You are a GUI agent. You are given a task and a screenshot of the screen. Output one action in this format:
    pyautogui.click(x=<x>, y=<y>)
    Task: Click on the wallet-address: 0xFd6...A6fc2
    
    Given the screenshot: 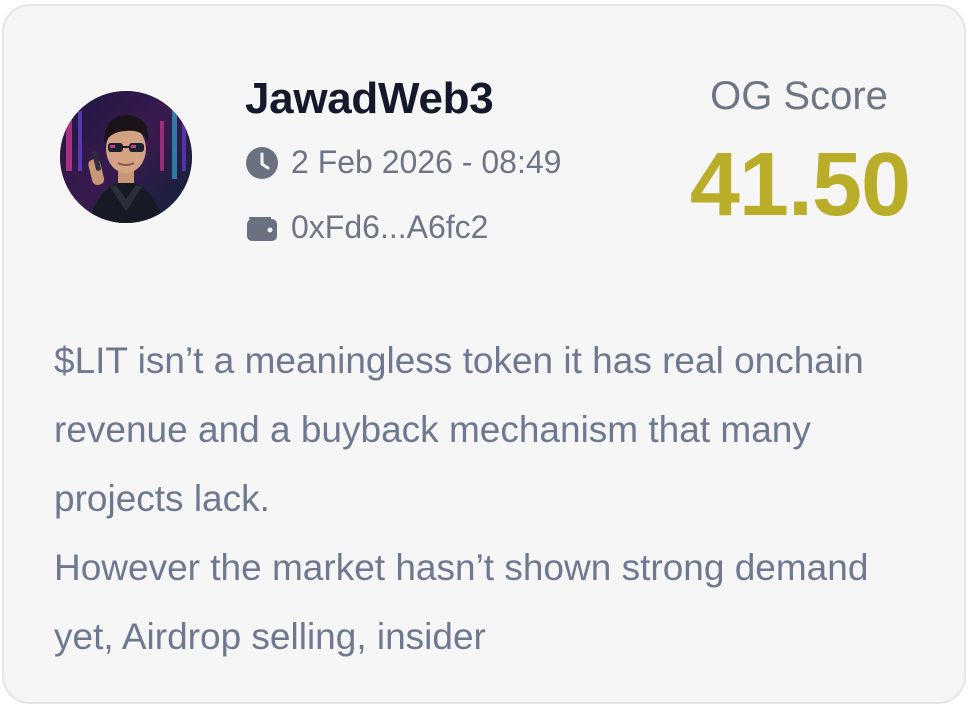 What is the action you would take?
    pyautogui.click(x=389, y=227)
    